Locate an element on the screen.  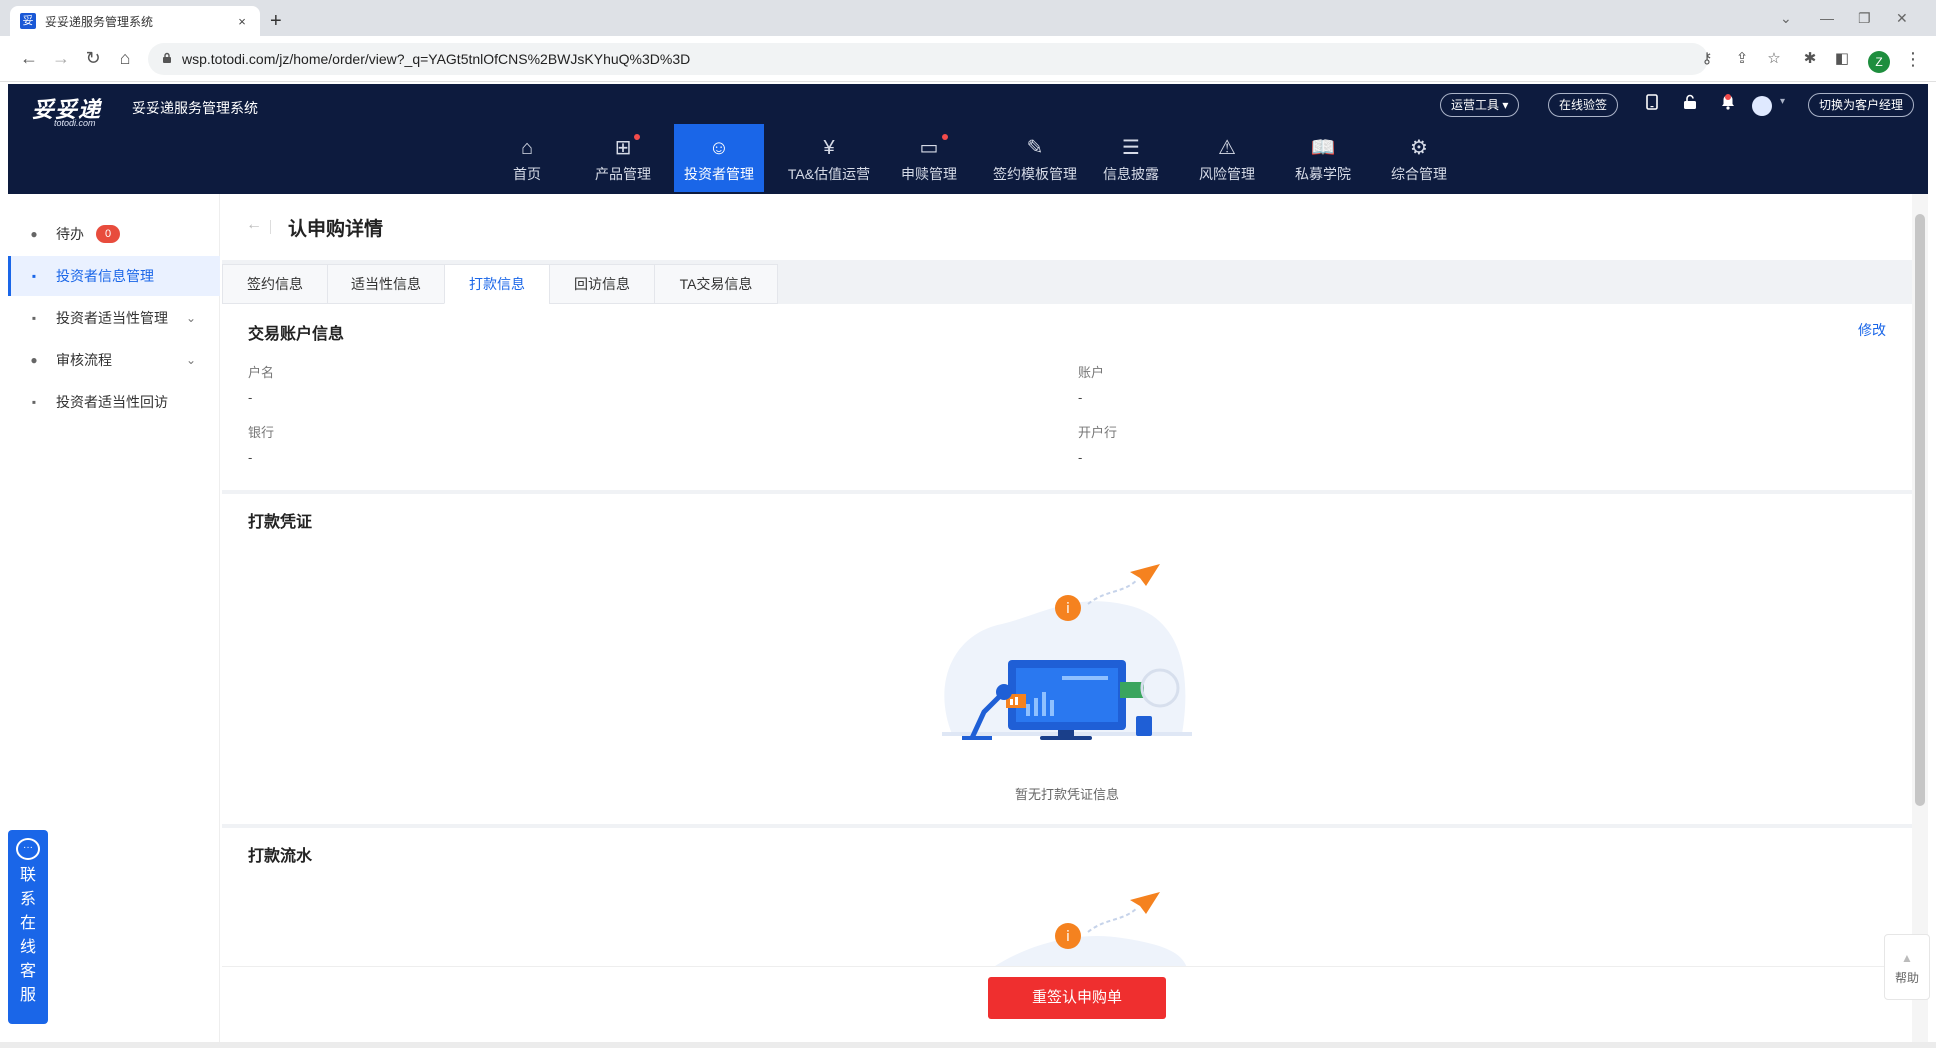
nav-item-investor: ☺ 投资者管理 is located at coordinates (719, 158).